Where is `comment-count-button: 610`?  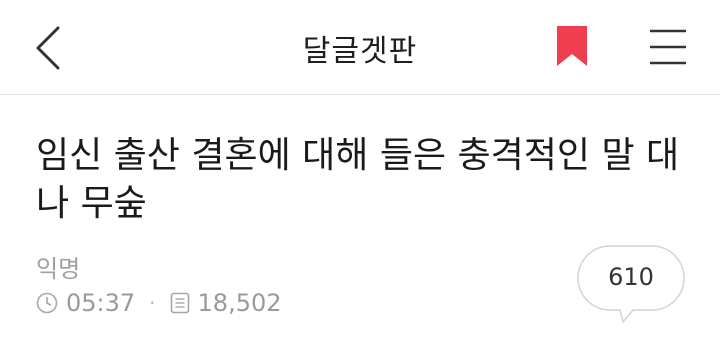 comment-count-button: 610 is located at coordinates (631, 285).